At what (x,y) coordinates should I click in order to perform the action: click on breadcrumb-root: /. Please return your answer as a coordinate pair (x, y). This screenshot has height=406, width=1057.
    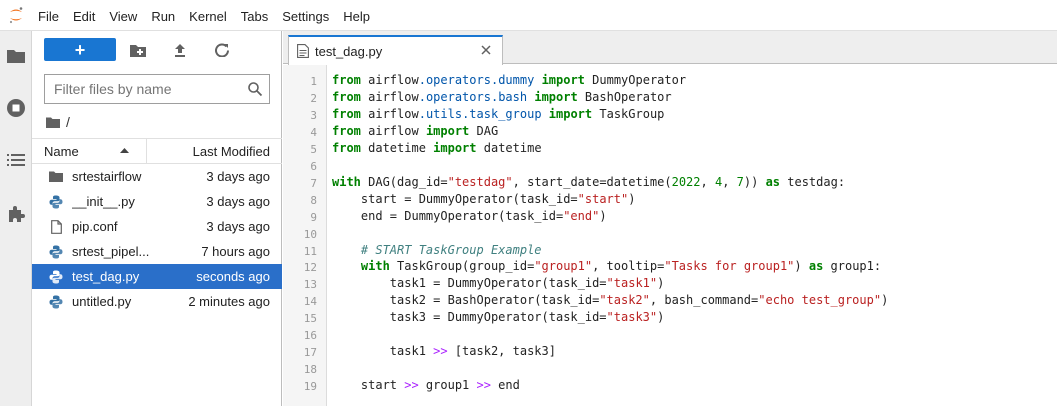
    Looking at the image, I should click on (68, 122).